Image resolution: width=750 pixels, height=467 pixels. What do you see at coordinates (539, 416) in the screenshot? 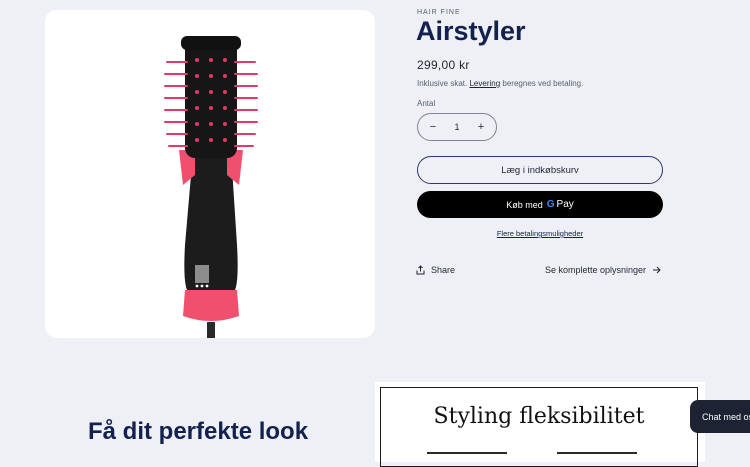
I see `promo-title: Styling fleksibilitet` at bounding box center [539, 416].